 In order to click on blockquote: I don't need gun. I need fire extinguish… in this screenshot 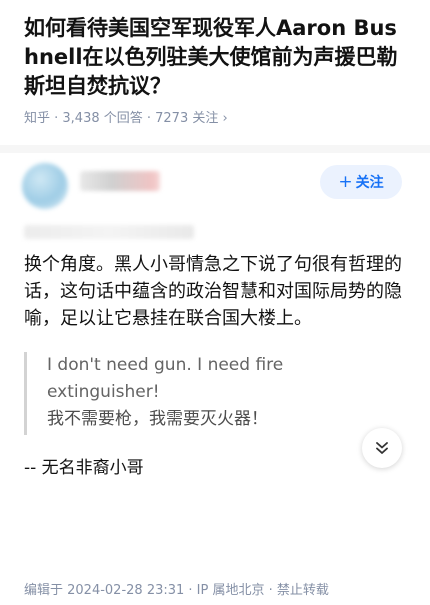, I will do `click(215, 393)`.